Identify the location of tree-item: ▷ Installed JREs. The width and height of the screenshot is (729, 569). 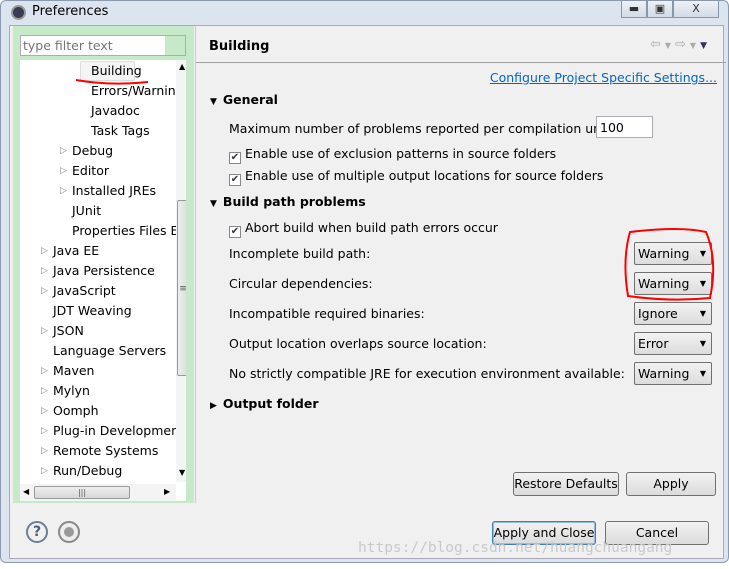
(108, 191).